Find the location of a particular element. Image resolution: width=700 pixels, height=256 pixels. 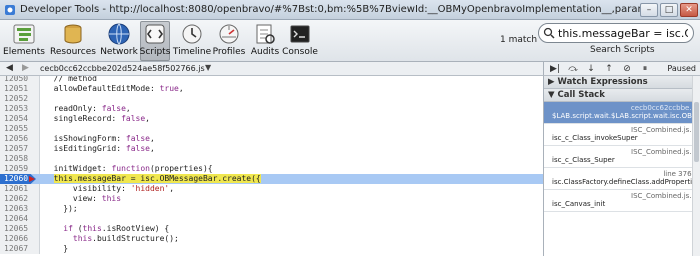

minimize-button: – is located at coordinates (649, 9).